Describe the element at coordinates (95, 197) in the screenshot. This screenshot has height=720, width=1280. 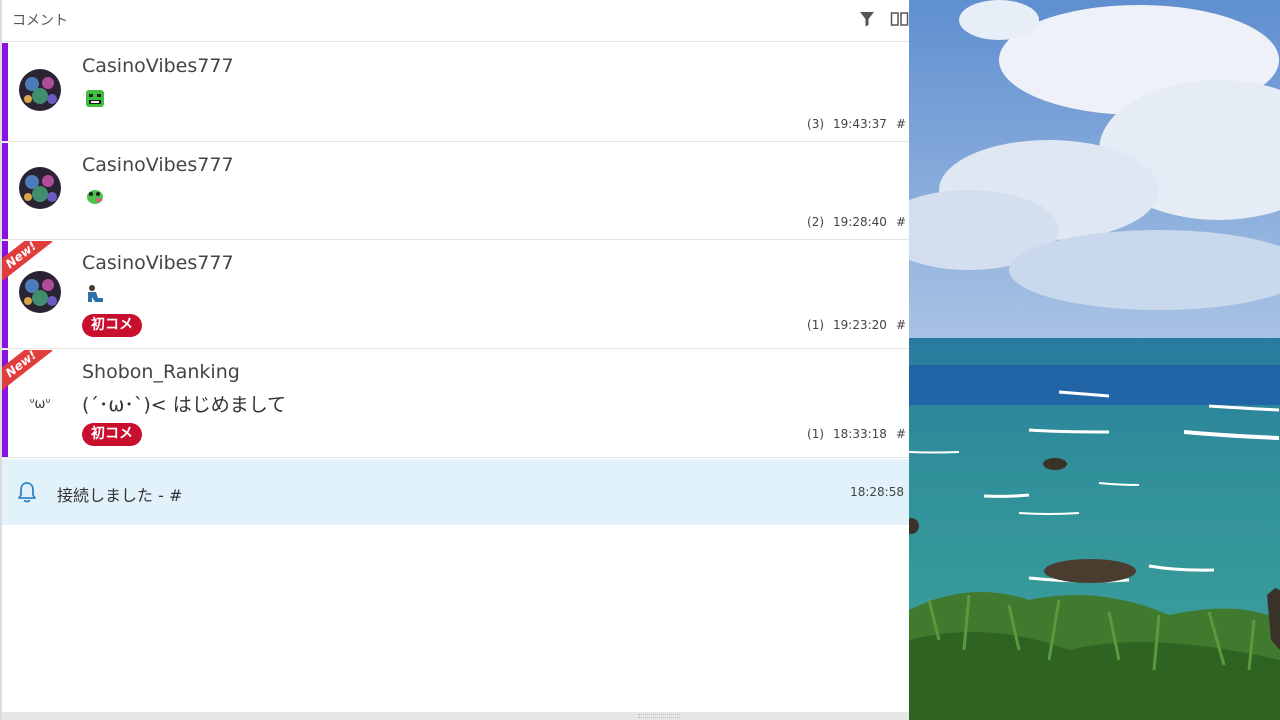
I see `green-frog-stamp-icon` at that location.